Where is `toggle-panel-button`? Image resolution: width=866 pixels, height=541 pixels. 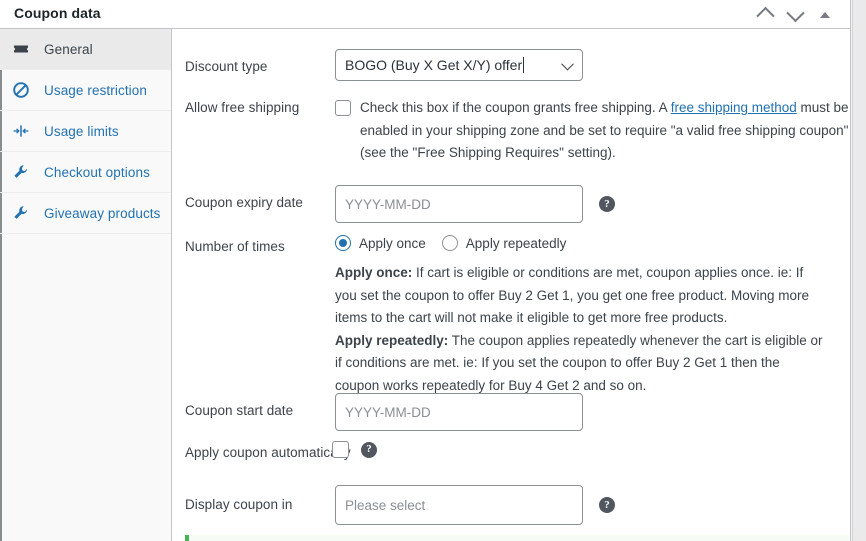
toggle-panel-button is located at coordinates (825, 15).